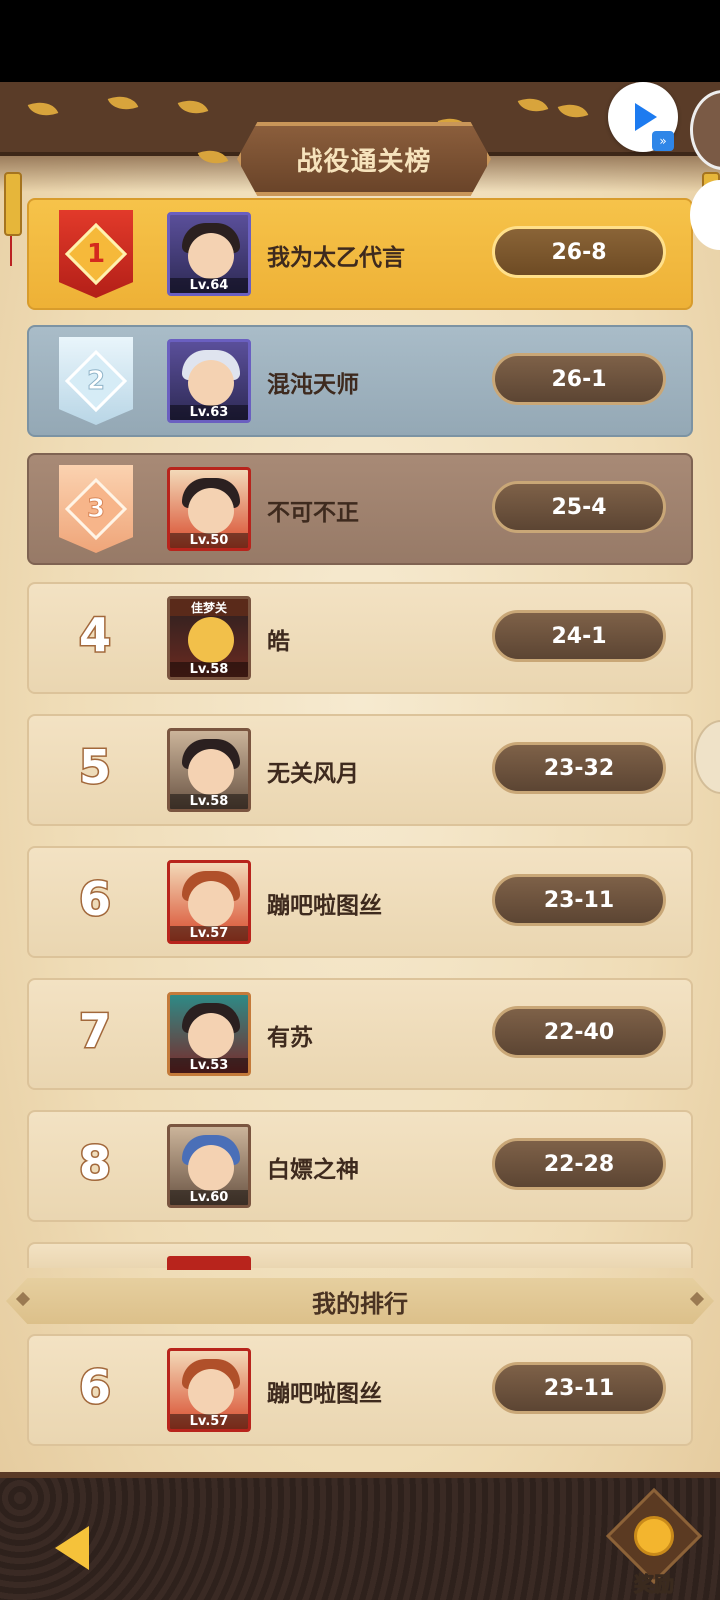 The height and width of the screenshot is (1600, 720). I want to click on rank-number: 3, so click(96, 508).